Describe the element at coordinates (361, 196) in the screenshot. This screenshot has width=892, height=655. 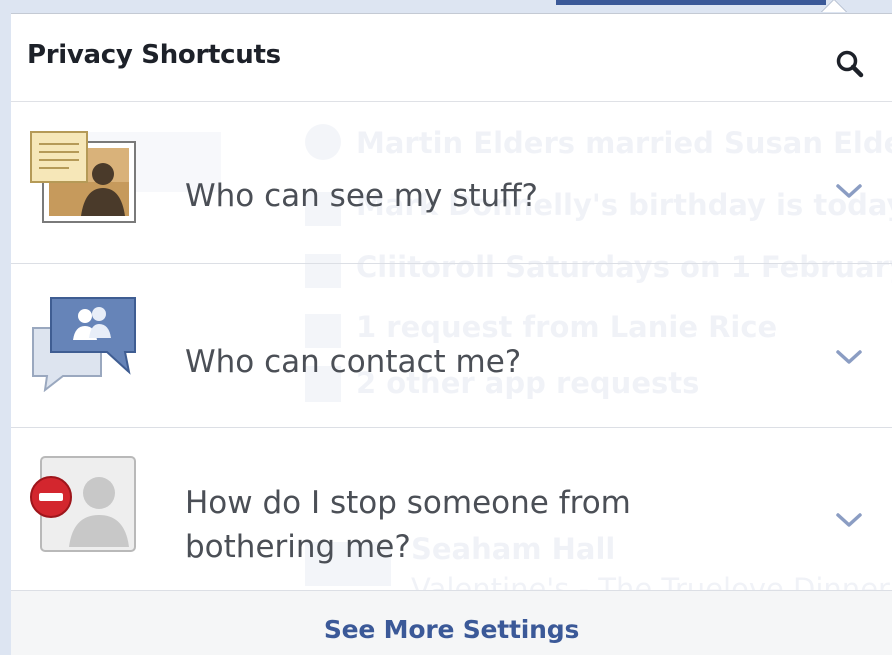
I see `shortcut-label: Who can see my stuff?` at that location.